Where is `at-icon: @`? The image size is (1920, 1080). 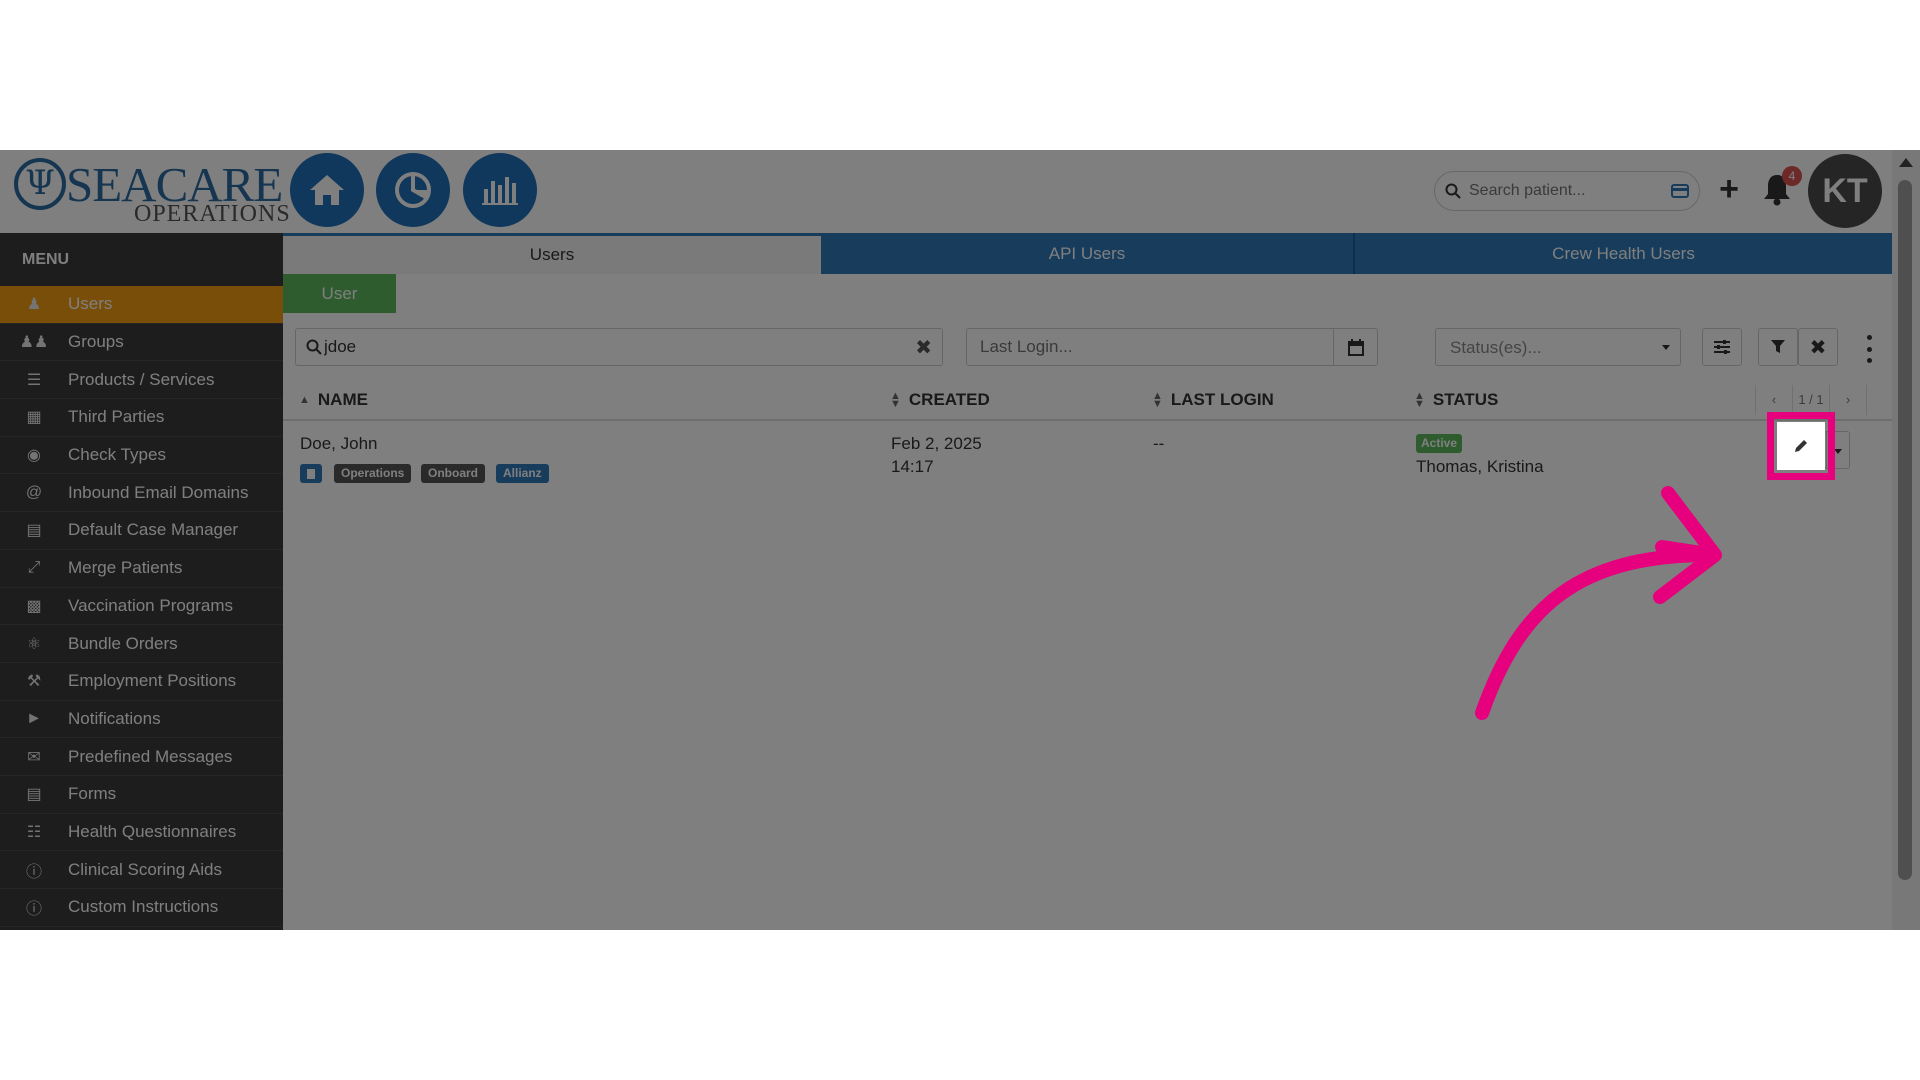 at-icon: @ is located at coordinates (34, 492).